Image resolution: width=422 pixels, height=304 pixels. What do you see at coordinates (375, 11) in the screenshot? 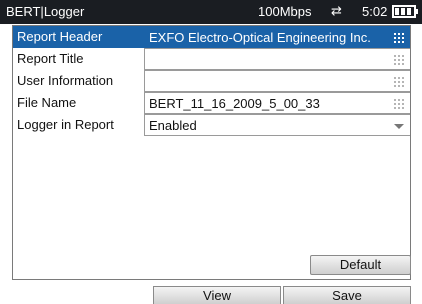
I see `clock: 5:02` at bounding box center [375, 11].